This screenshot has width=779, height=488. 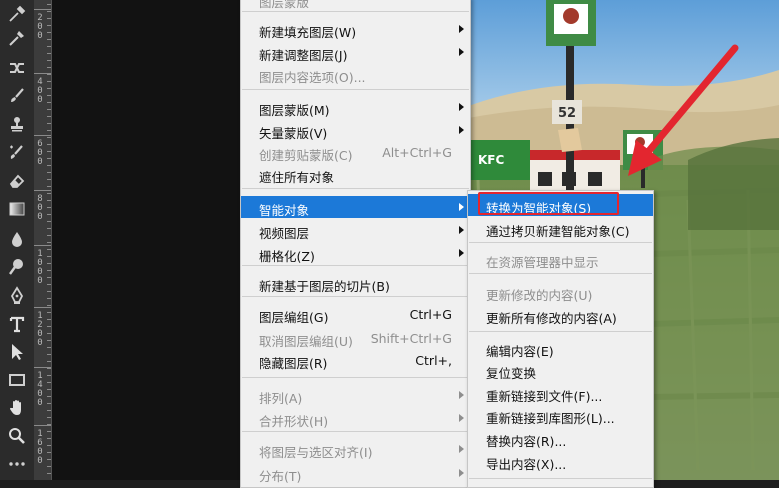 I want to click on menu-item-label: 新建调整图层(J), so click(x=303, y=55).